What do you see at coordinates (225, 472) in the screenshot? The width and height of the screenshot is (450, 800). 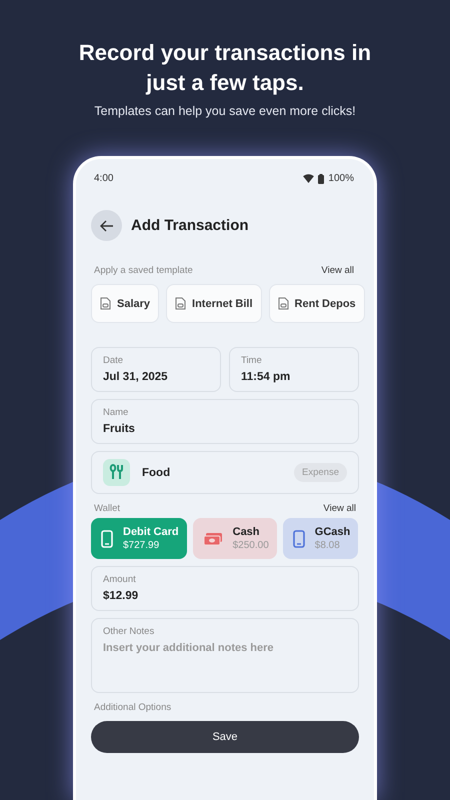 I see `category-field: Food Expense` at bounding box center [225, 472].